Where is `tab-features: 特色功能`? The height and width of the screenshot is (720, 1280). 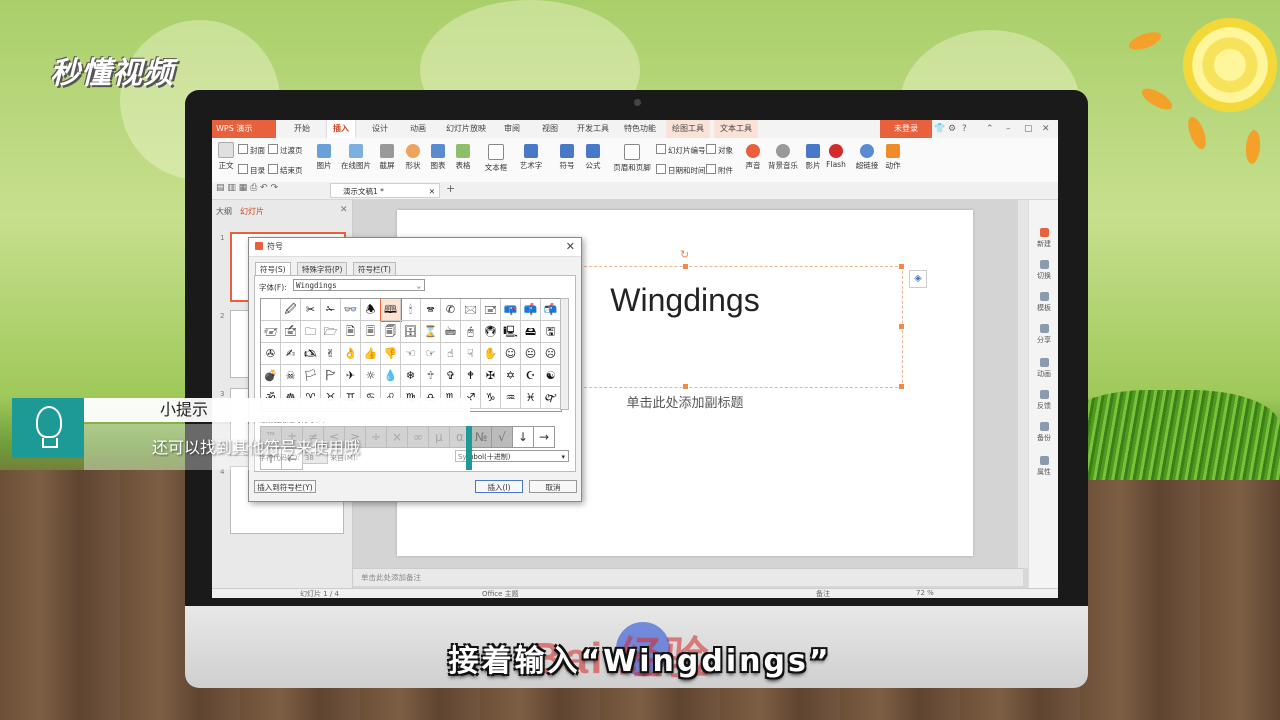 tab-features: 特色功能 is located at coordinates (640, 129).